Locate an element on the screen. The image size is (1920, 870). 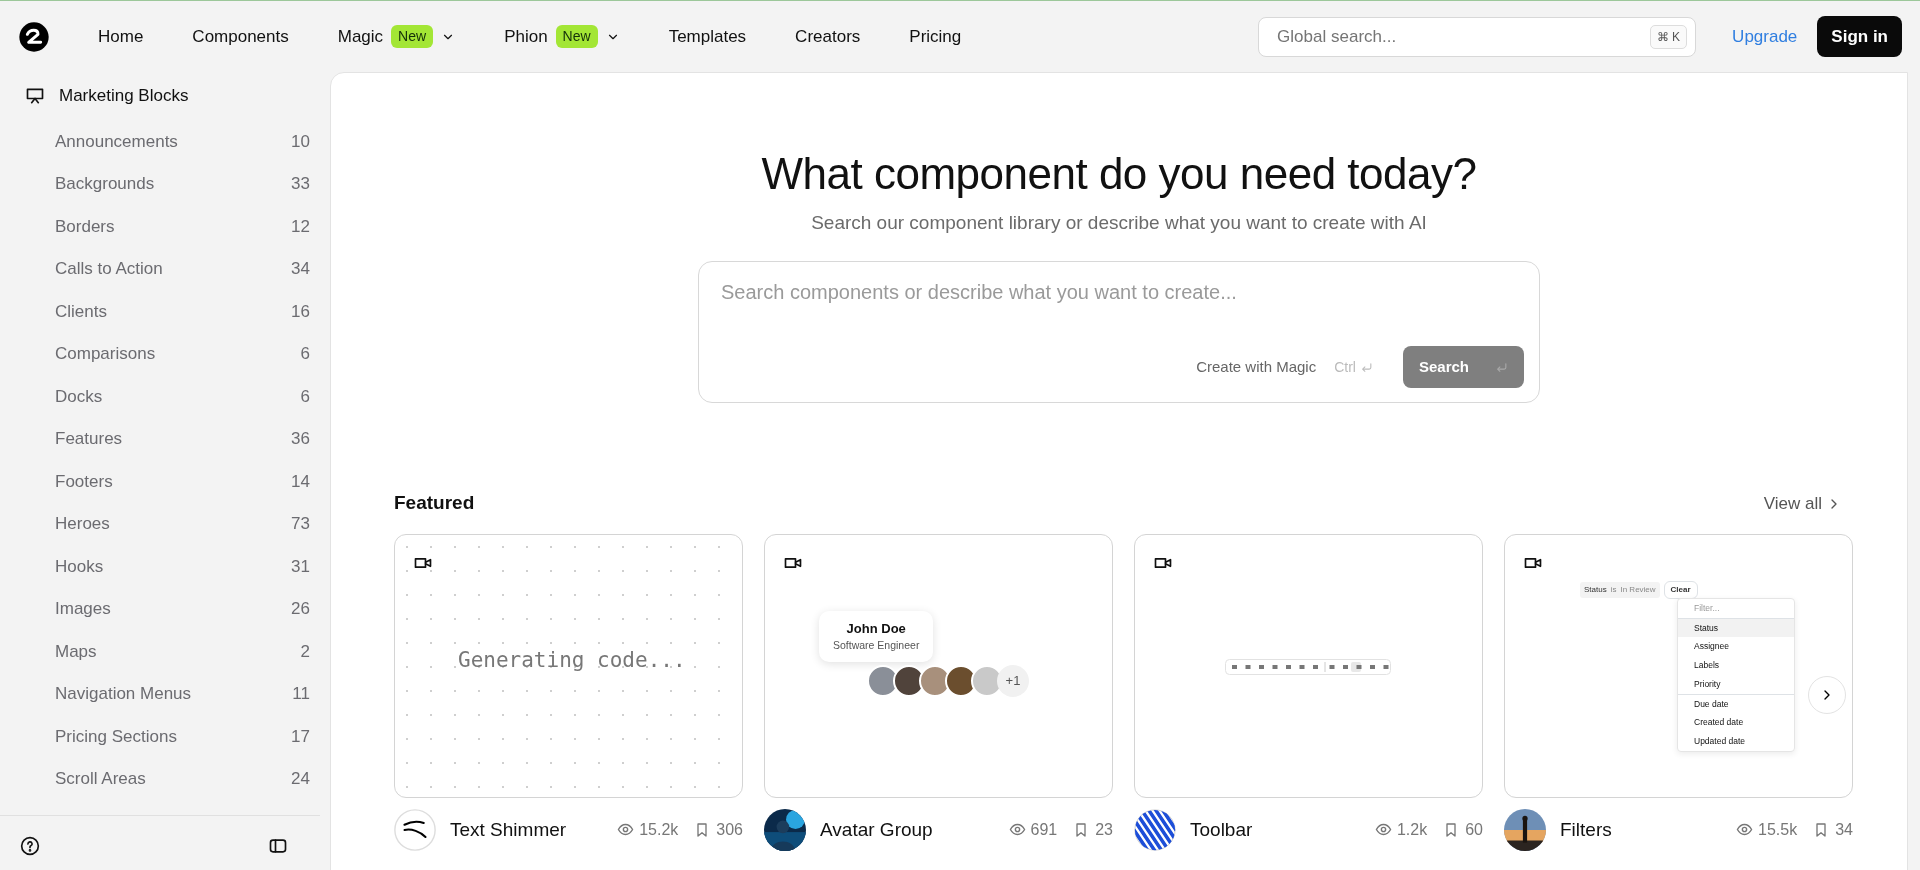
view-count: 15.2k is located at coordinates (659, 829).